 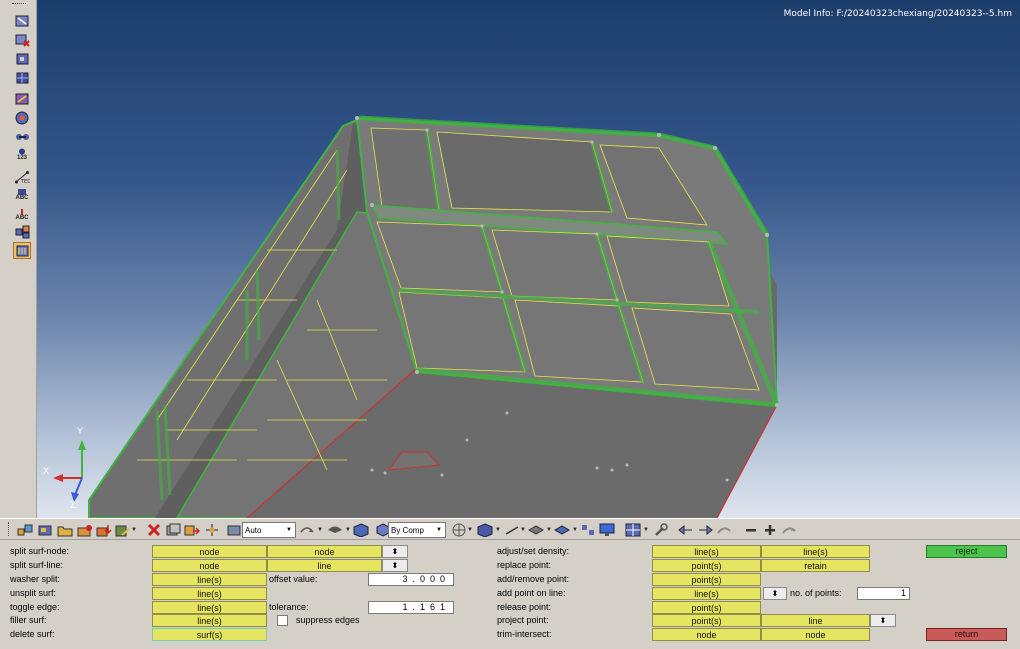 What do you see at coordinates (815, 565) in the screenshot?
I see `retain-button: retain` at bounding box center [815, 565].